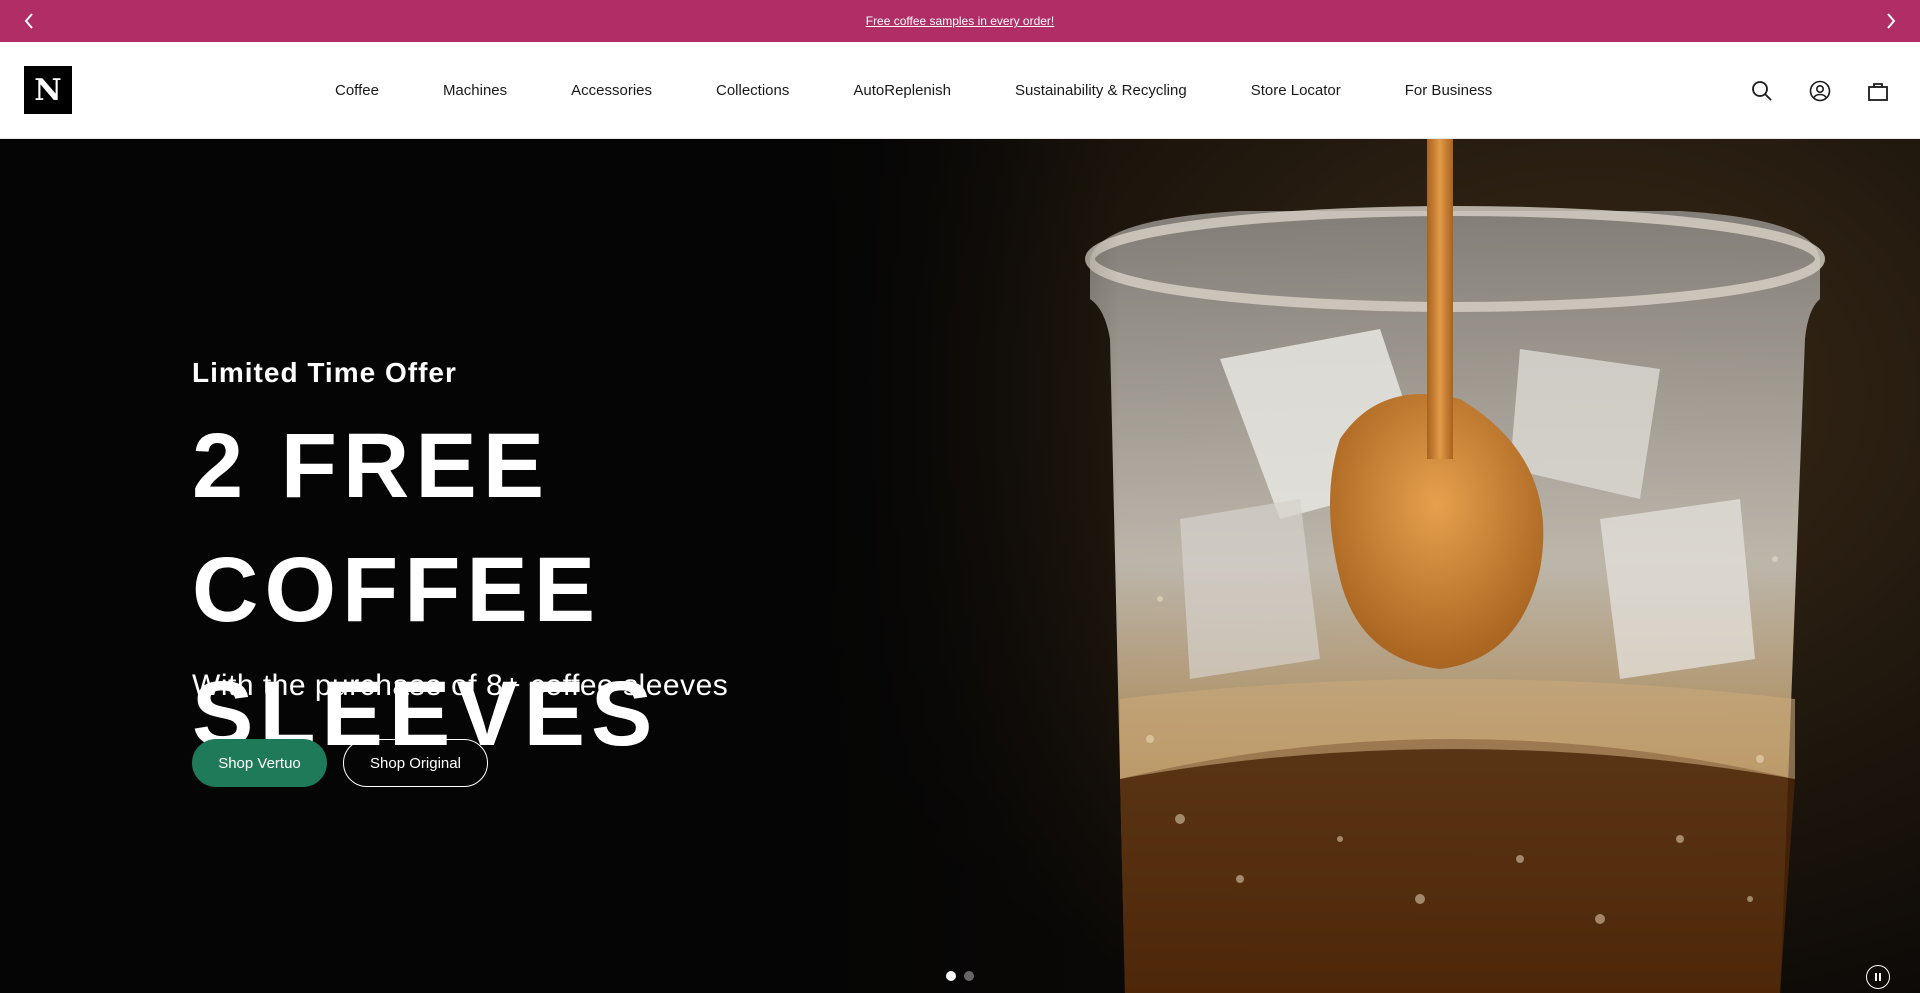 This screenshot has height=993, width=1920. I want to click on header-actions, so click(1820, 90).